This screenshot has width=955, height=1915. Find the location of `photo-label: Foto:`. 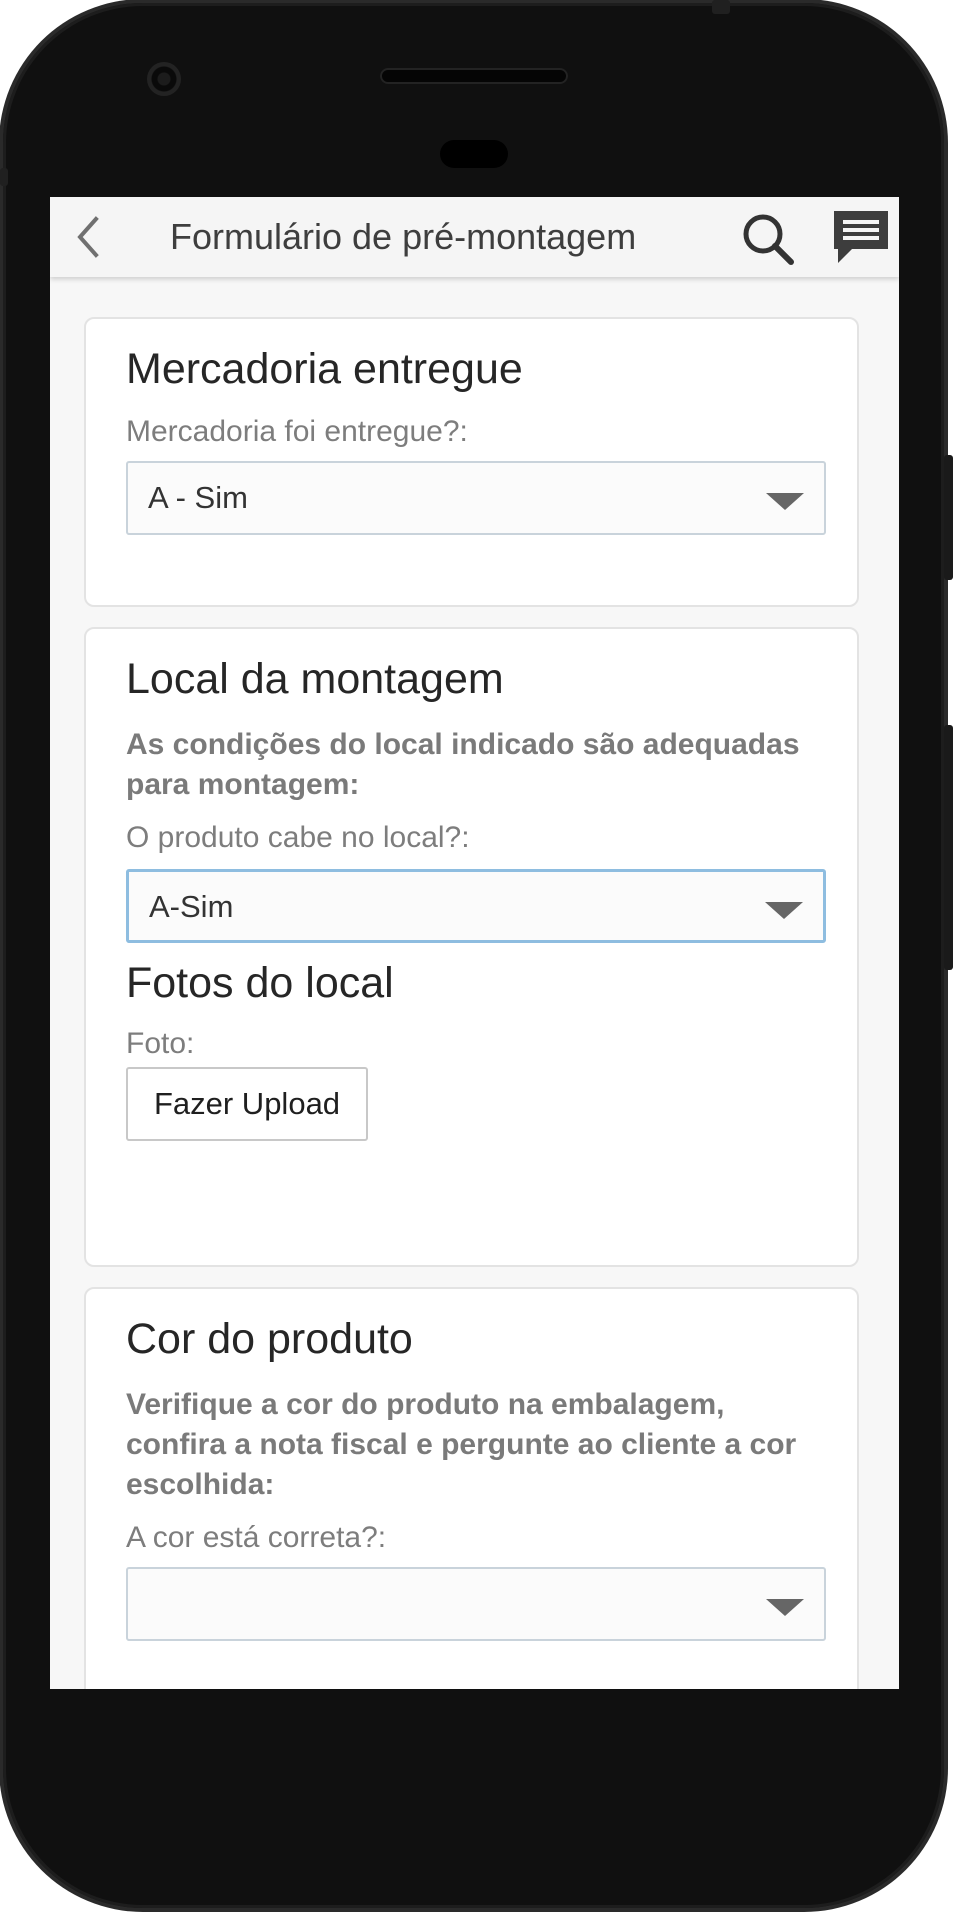

photo-label: Foto: is located at coordinates (160, 1043).